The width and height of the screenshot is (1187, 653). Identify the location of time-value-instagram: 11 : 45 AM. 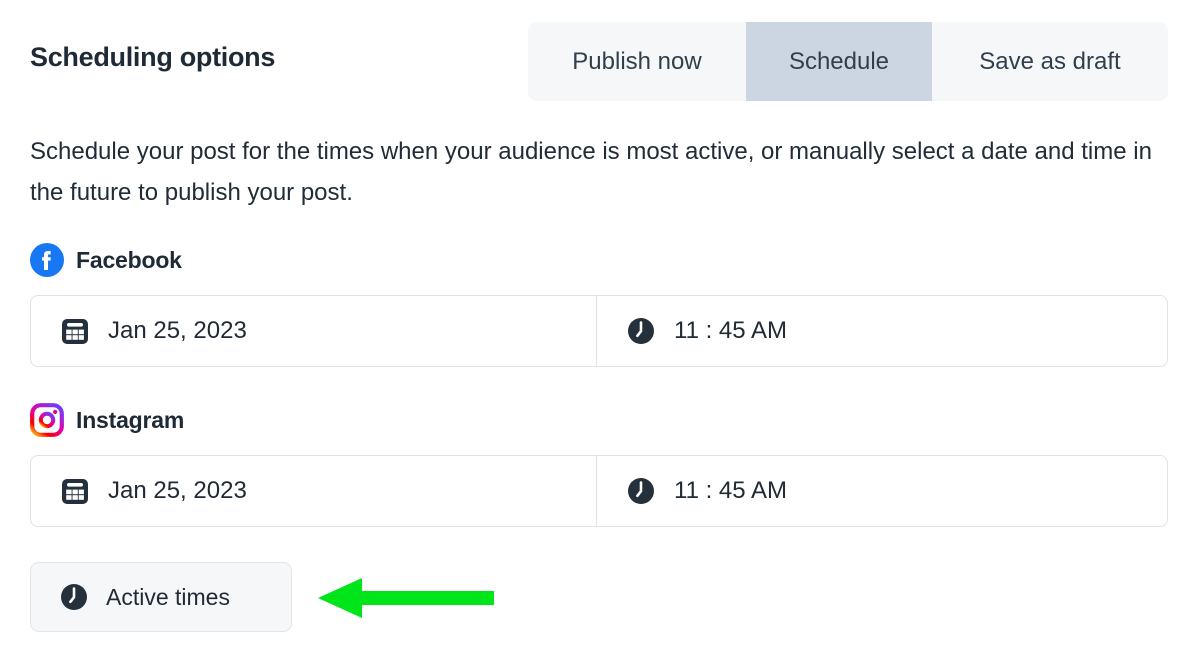
(730, 490).